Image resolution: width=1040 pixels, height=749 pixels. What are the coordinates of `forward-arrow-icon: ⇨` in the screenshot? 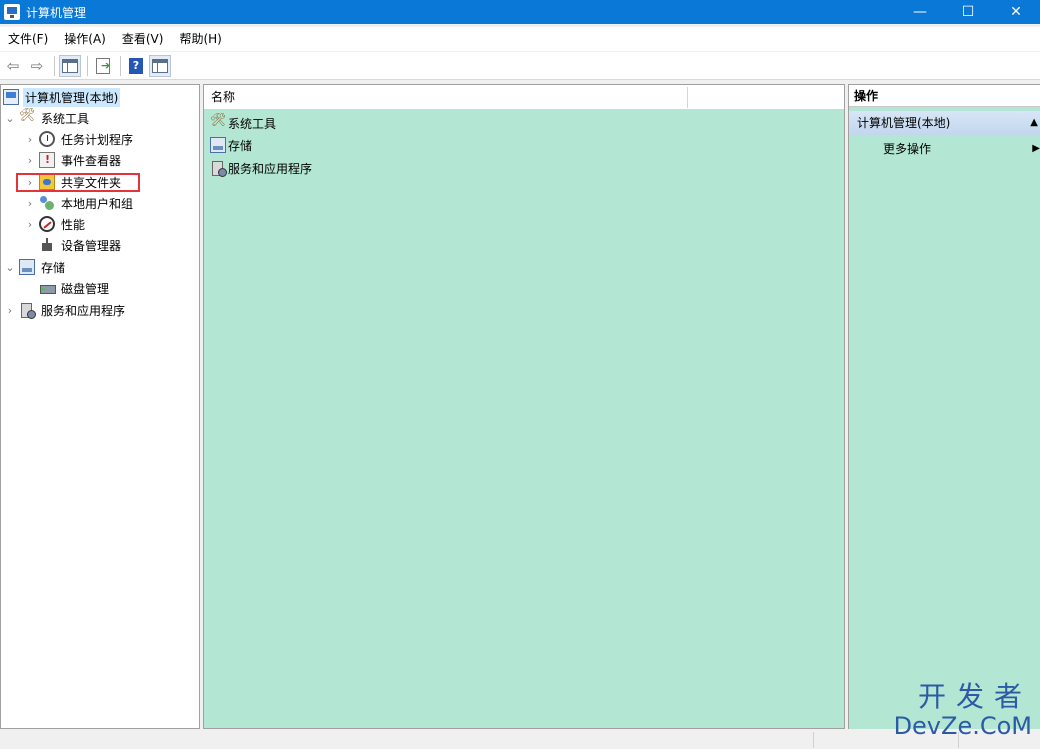 It's located at (37, 65).